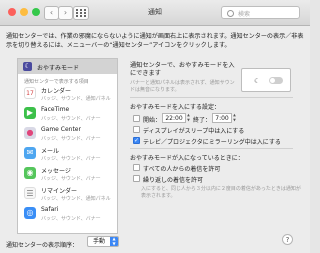 Image resolution: width=320 pixels, height=253 pixels. I want to click on sidebar-item-messages: ◉ メッセージ バッジ、サウンド、バナー, so click(67, 174).